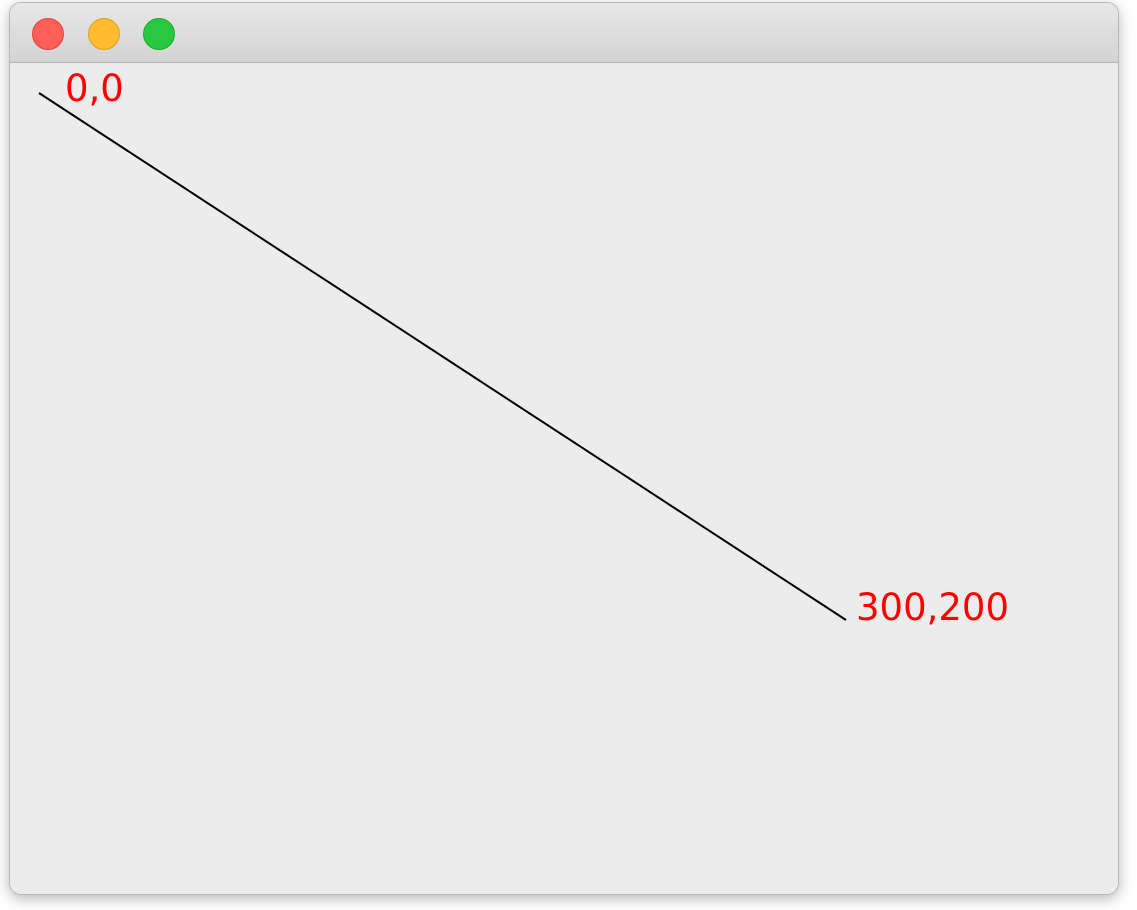 The height and width of the screenshot is (910, 1137). I want to click on start-point-label: 0,0, so click(94, 88).